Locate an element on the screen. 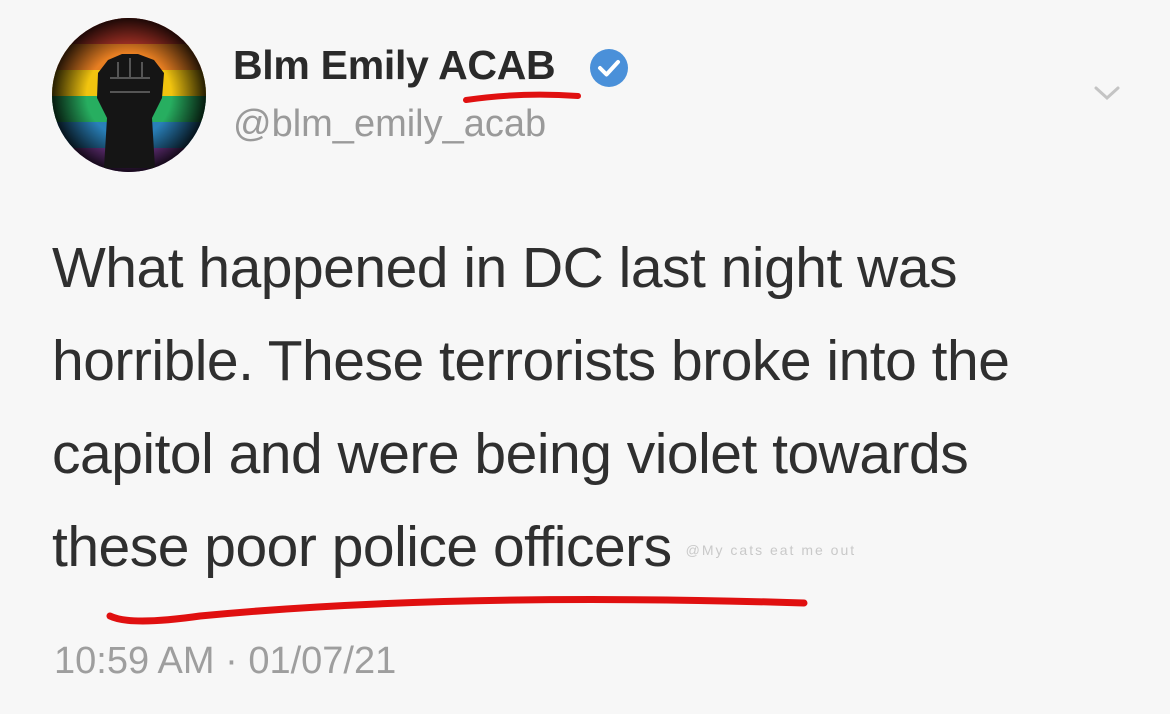 This screenshot has height=714, width=1170. user-handle: @blm_emily_acab is located at coordinates (389, 124).